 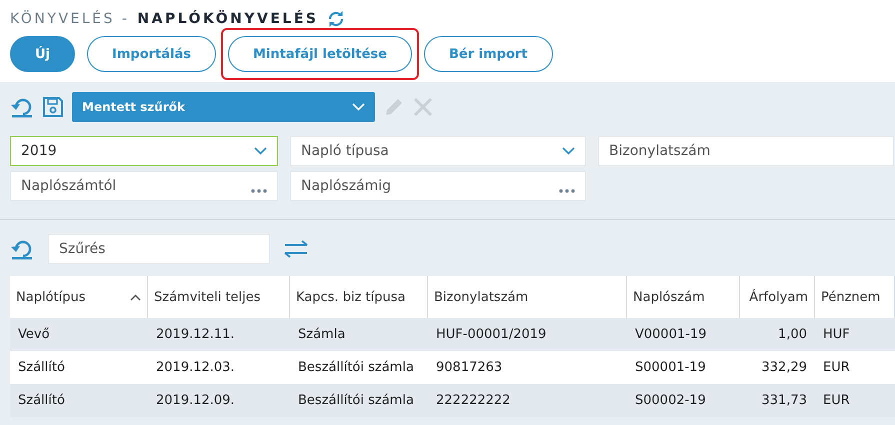 What do you see at coordinates (746, 151) in the screenshot?
I see `input-field: Bizonylatszám` at bounding box center [746, 151].